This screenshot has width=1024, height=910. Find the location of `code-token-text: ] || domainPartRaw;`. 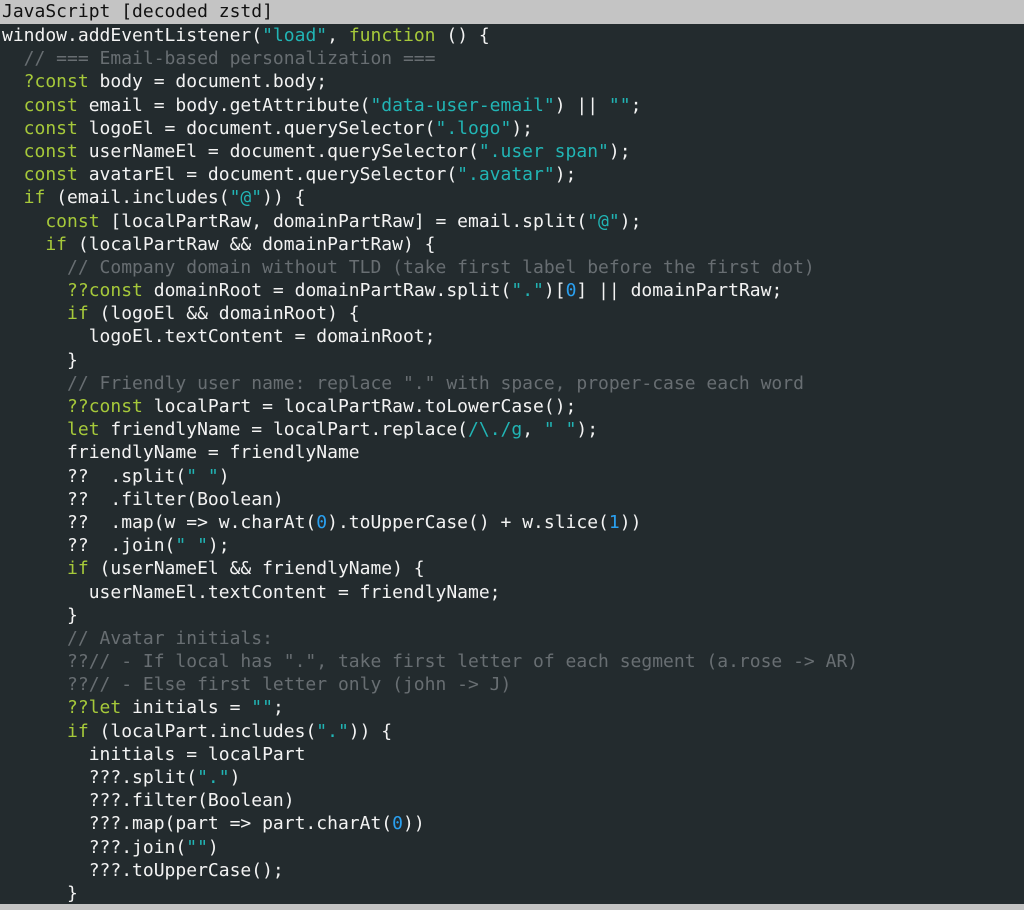

code-token-text: ] || domainPartRaw; is located at coordinates (679, 291).